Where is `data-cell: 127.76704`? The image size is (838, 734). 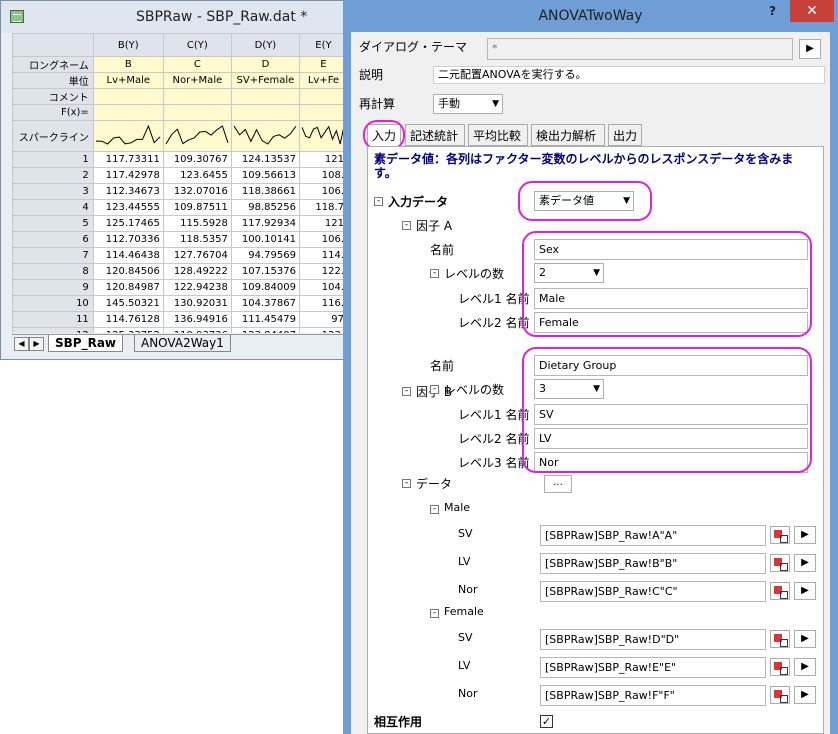 data-cell: 127.76704 is located at coordinates (197, 255).